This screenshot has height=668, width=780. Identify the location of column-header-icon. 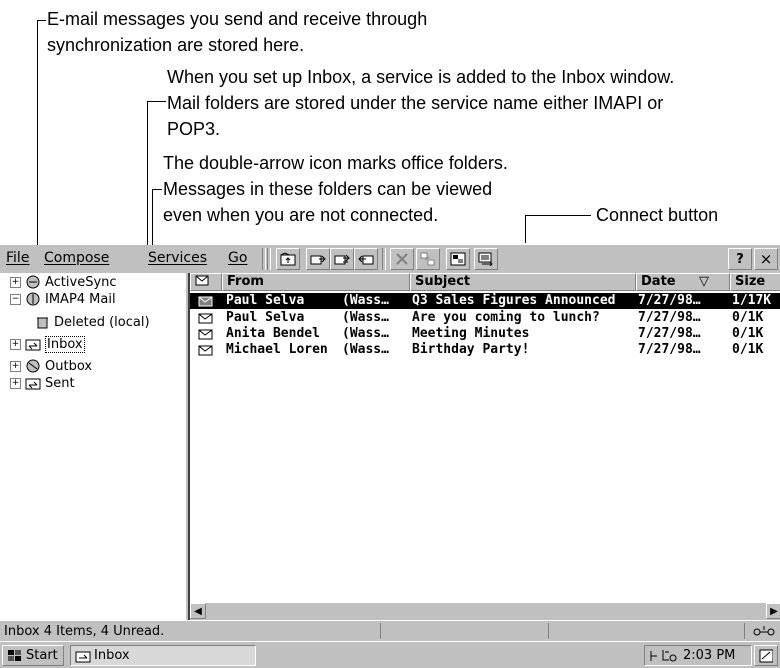
(206, 282).